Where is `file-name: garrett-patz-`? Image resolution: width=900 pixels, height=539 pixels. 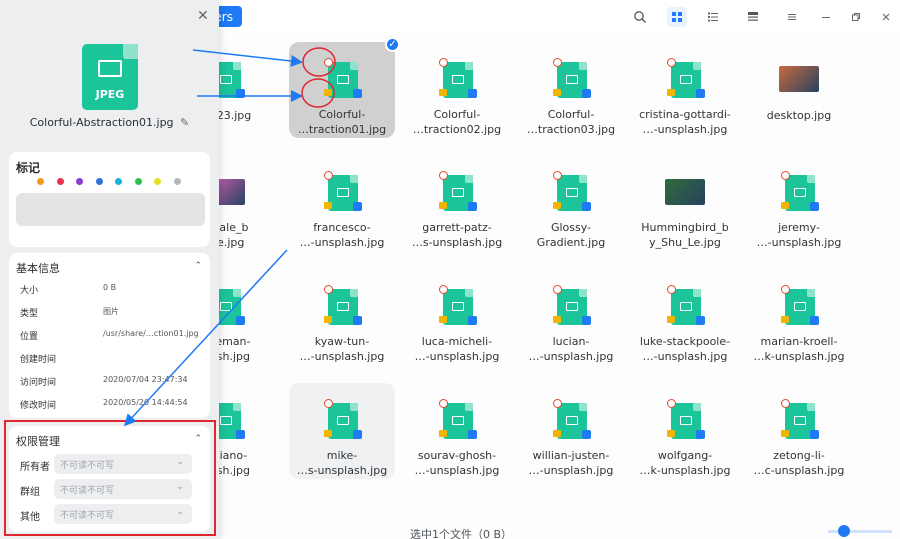 file-name: garrett-patz- is located at coordinates (457, 227).